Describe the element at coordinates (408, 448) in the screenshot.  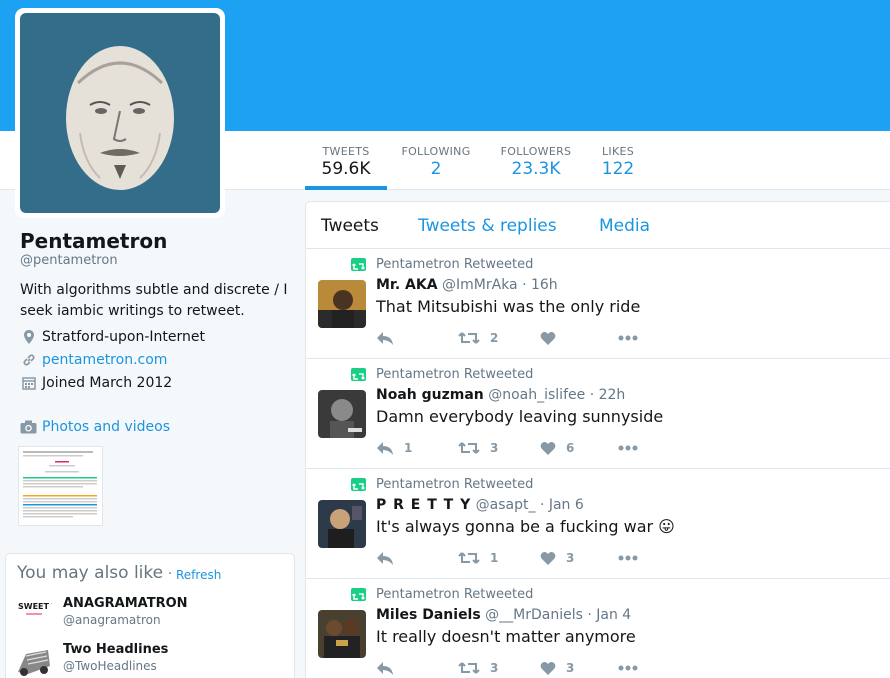
I see `reply-count: 1` at that location.